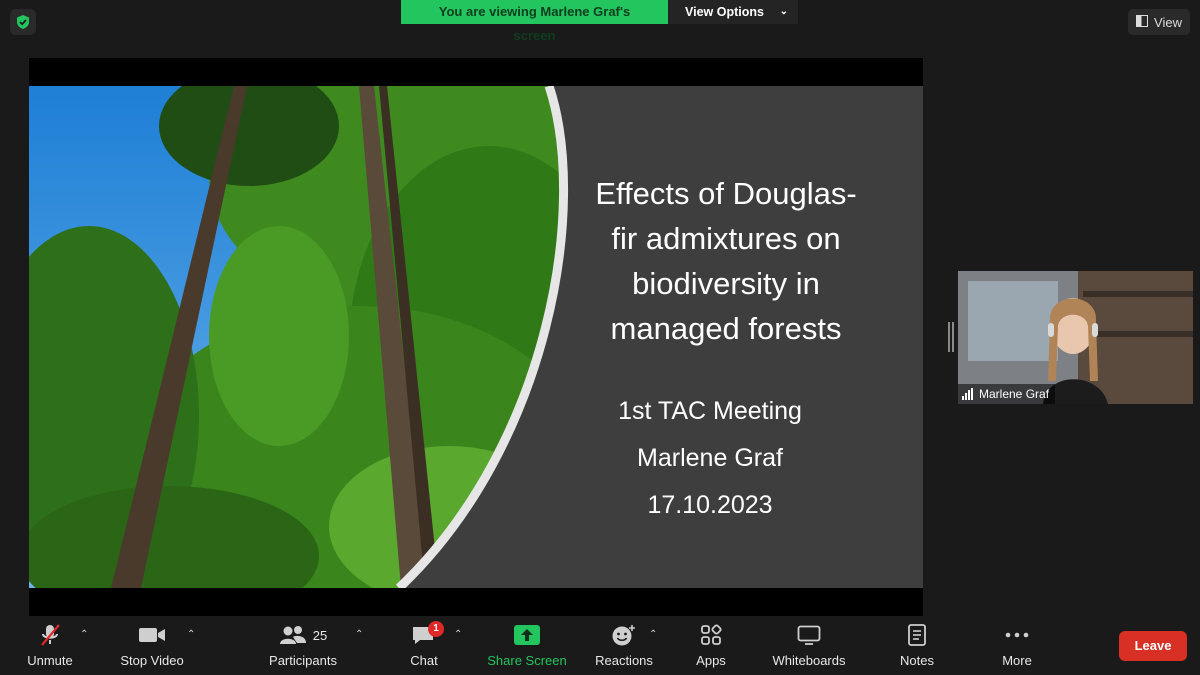 The height and width of the screenshot is (675, 1200). I want to click on reactions-label: Reactions, so click(624, 660).